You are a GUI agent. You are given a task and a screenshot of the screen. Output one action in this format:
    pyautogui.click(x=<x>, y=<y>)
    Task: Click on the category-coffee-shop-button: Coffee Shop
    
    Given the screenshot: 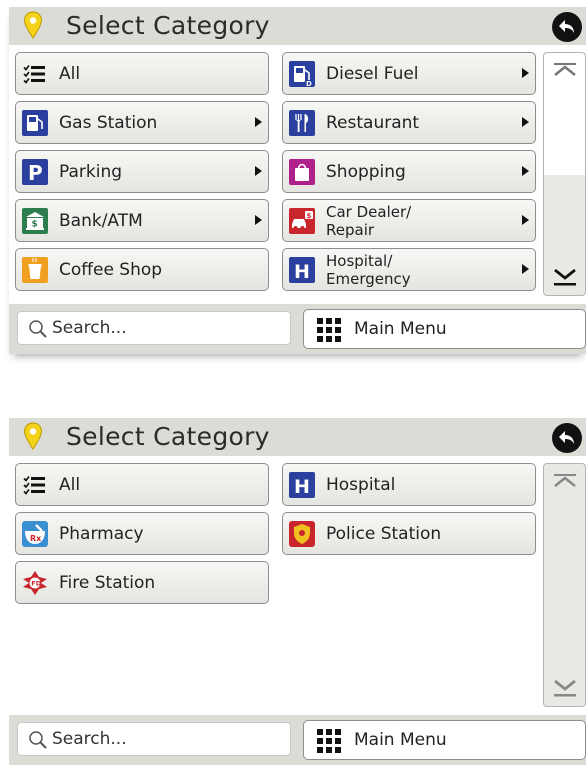 What is the action you would take?
    pyautogui.click(x=142, y=269)
    